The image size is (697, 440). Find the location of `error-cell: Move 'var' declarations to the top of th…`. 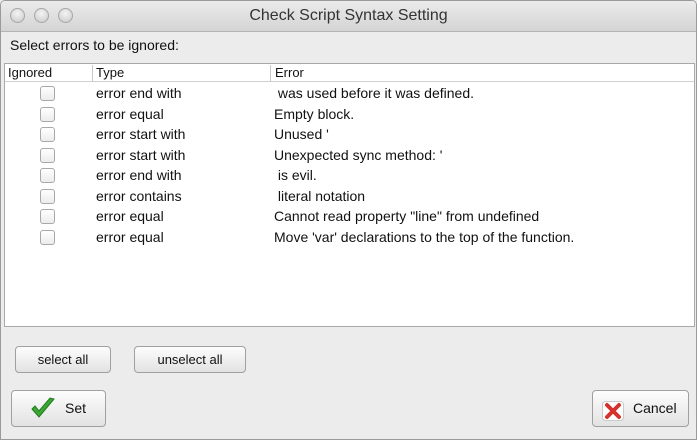

error-cell: Move 'var' declarations to the top of th… is located at coordinates (424, 236).